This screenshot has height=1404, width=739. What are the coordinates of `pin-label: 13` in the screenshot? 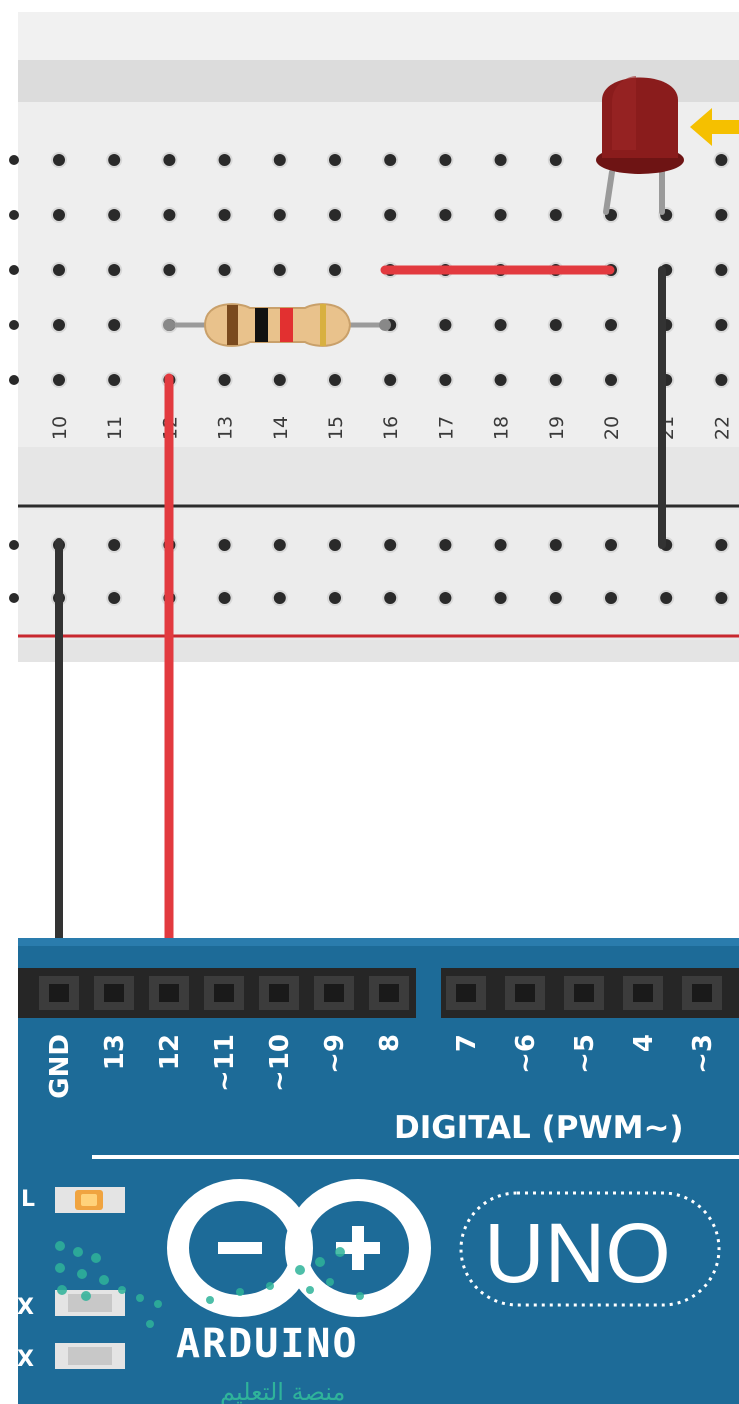 It's located at (115, 1052).